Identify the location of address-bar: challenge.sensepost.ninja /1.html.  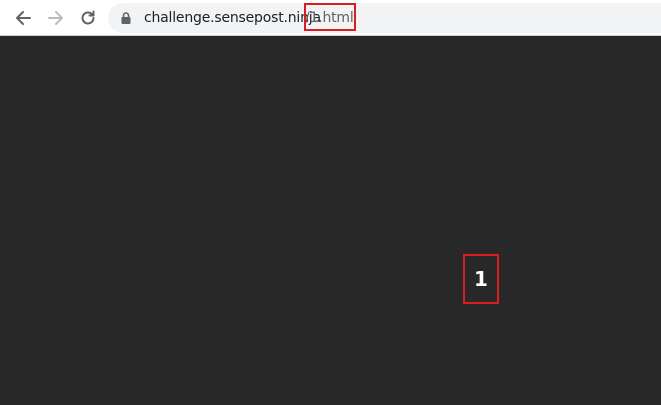
(384, 18).